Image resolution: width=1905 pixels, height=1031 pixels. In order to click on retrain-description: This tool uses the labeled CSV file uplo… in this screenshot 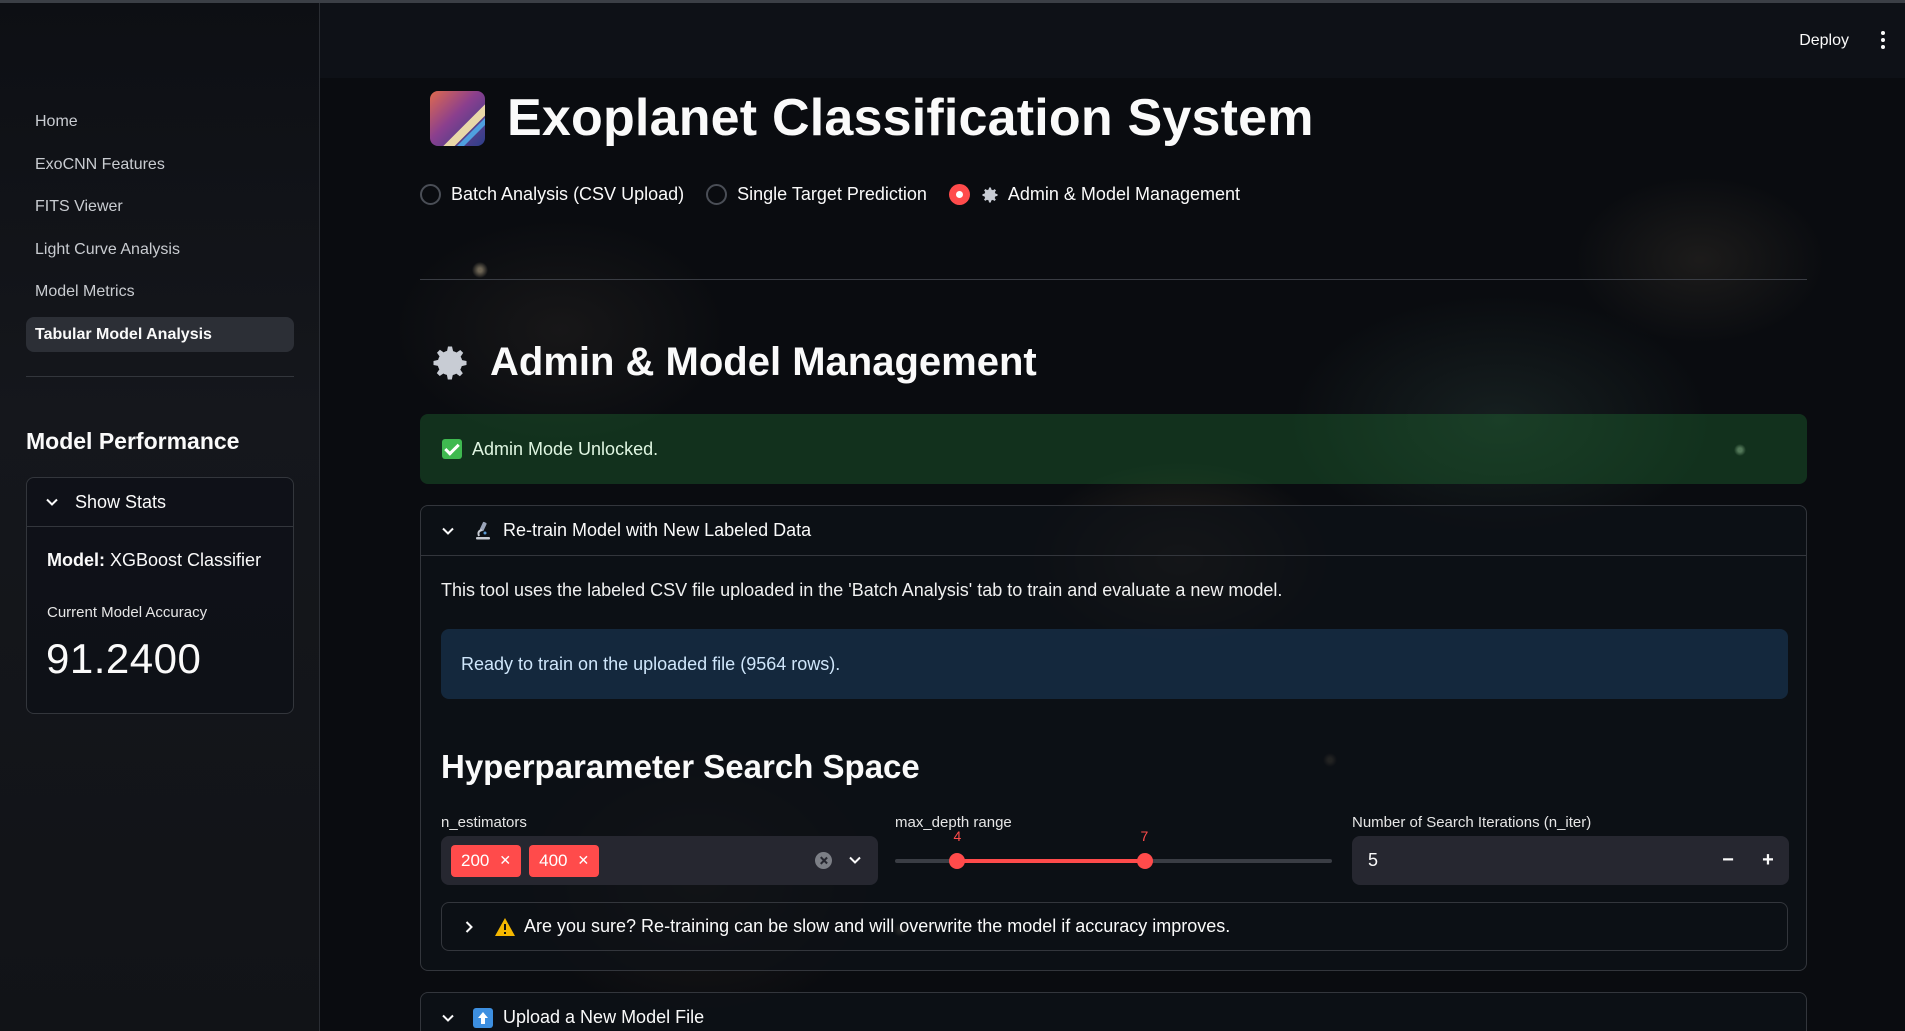, I will do `click(862, 590)`.